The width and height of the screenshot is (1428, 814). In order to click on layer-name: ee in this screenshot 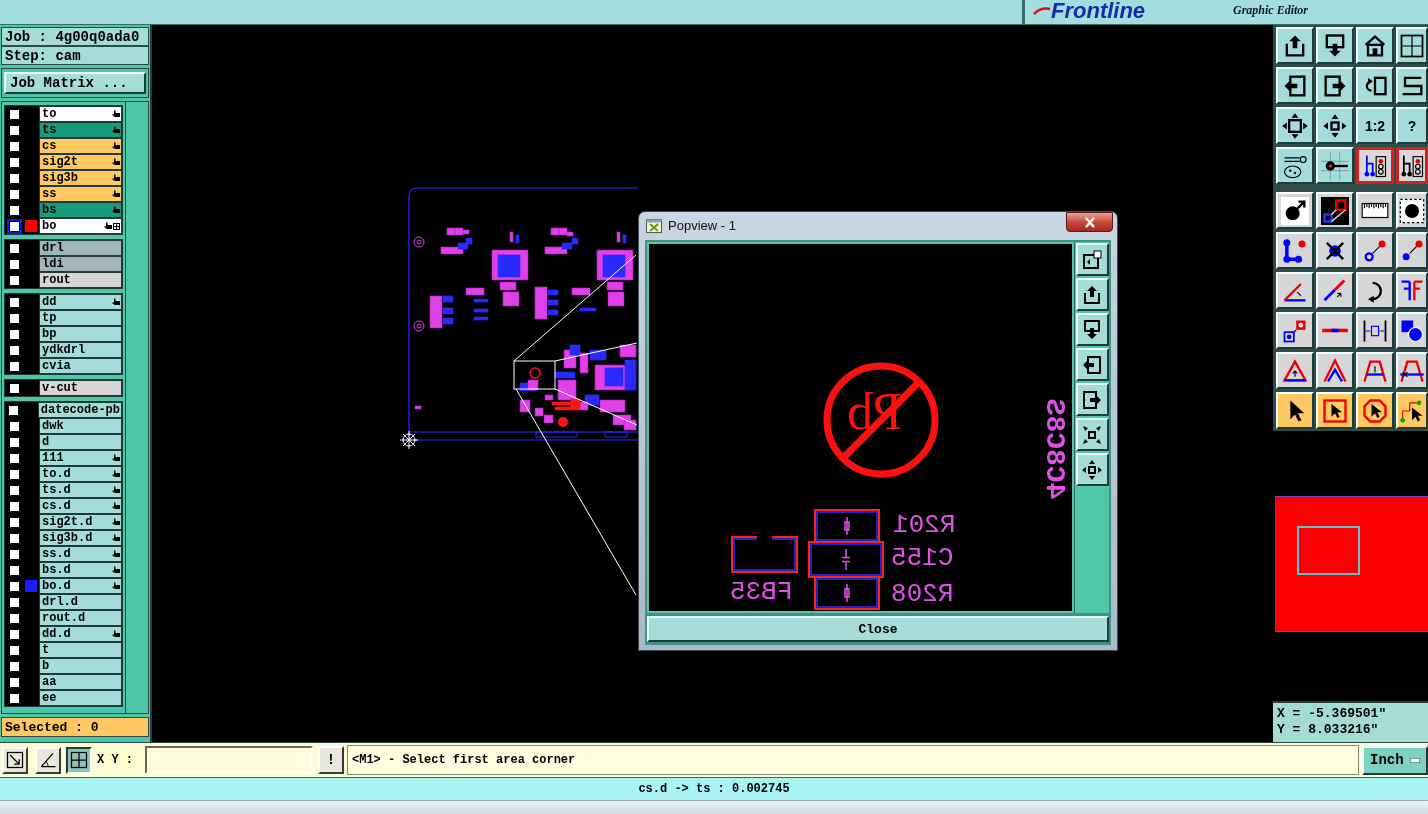, I will do `click(80, 698)`.